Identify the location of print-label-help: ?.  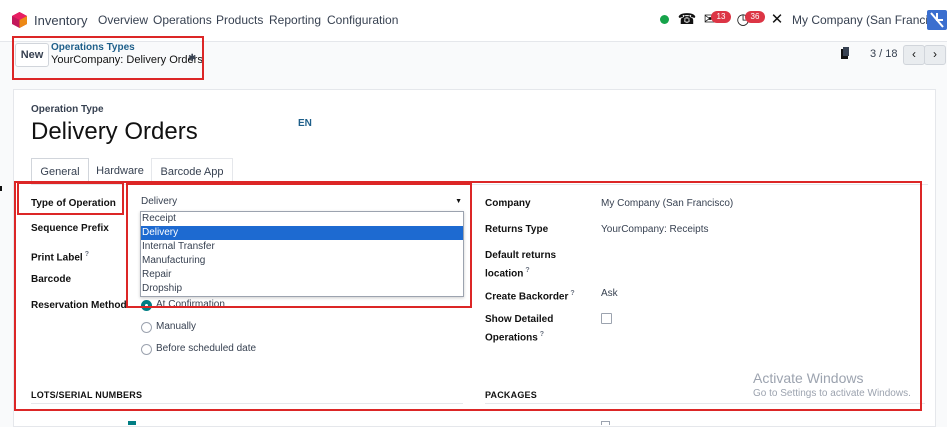
(87, 254).